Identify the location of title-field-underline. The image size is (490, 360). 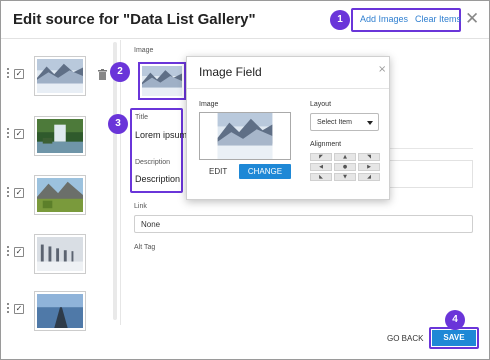
(431, 148).